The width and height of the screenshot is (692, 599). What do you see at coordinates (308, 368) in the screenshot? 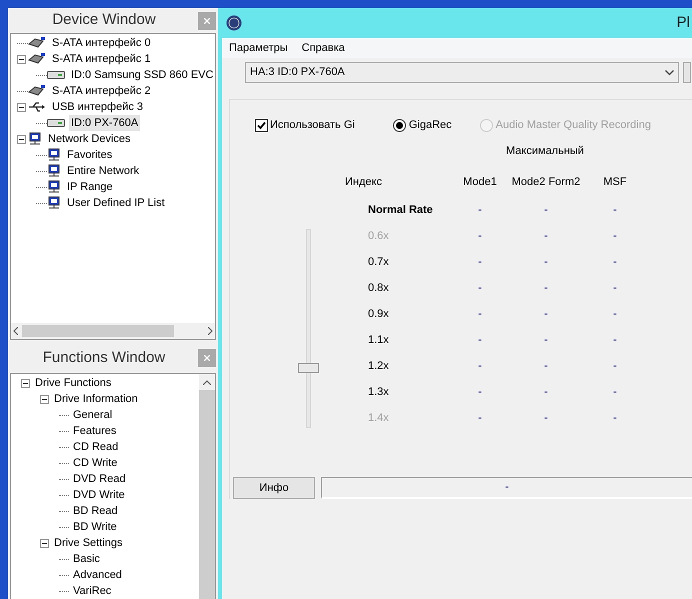
I see `slider-thumb` at bounding box center [308, 368].